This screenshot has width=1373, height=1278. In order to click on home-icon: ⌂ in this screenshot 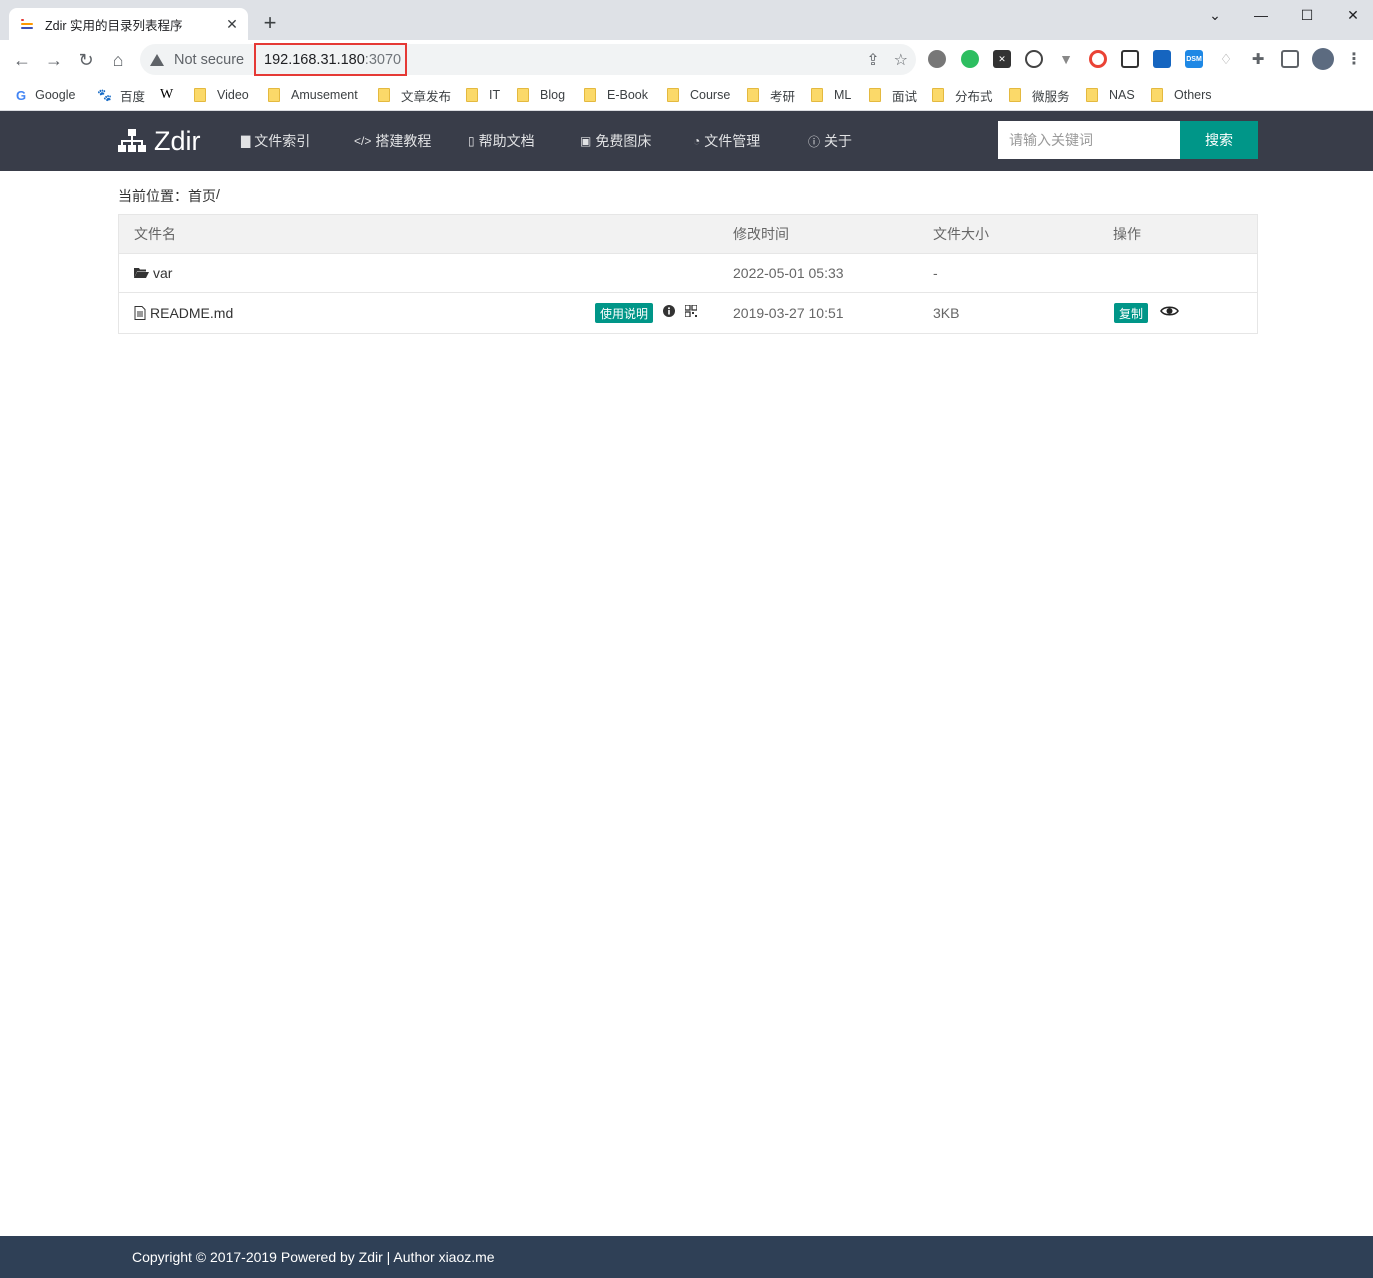, I will do `click(118, 60)`.